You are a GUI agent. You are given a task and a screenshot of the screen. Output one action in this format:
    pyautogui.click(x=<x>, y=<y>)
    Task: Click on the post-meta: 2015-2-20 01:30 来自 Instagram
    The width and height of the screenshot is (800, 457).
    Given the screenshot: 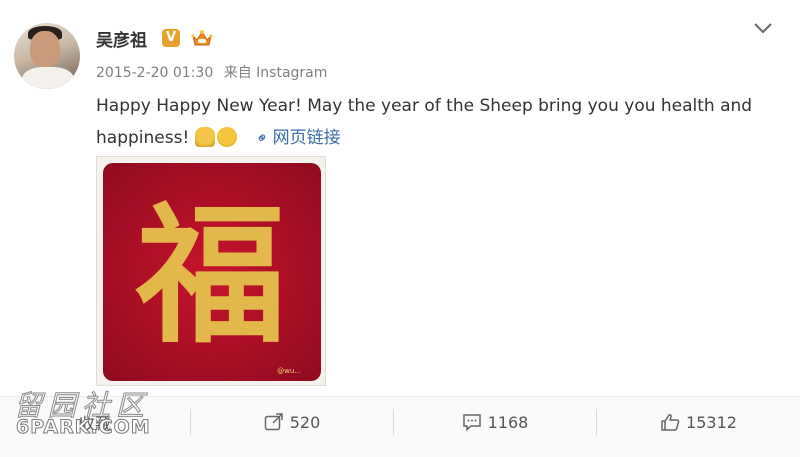 What is the action you would take?
    pyautogui.click(x=214, y=72)
    